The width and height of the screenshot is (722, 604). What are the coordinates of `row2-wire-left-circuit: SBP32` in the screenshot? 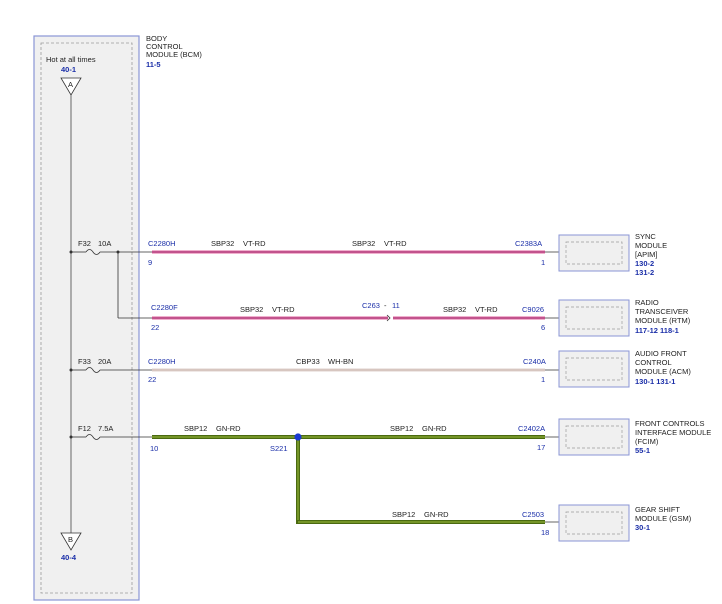 It's located at (251, 309).